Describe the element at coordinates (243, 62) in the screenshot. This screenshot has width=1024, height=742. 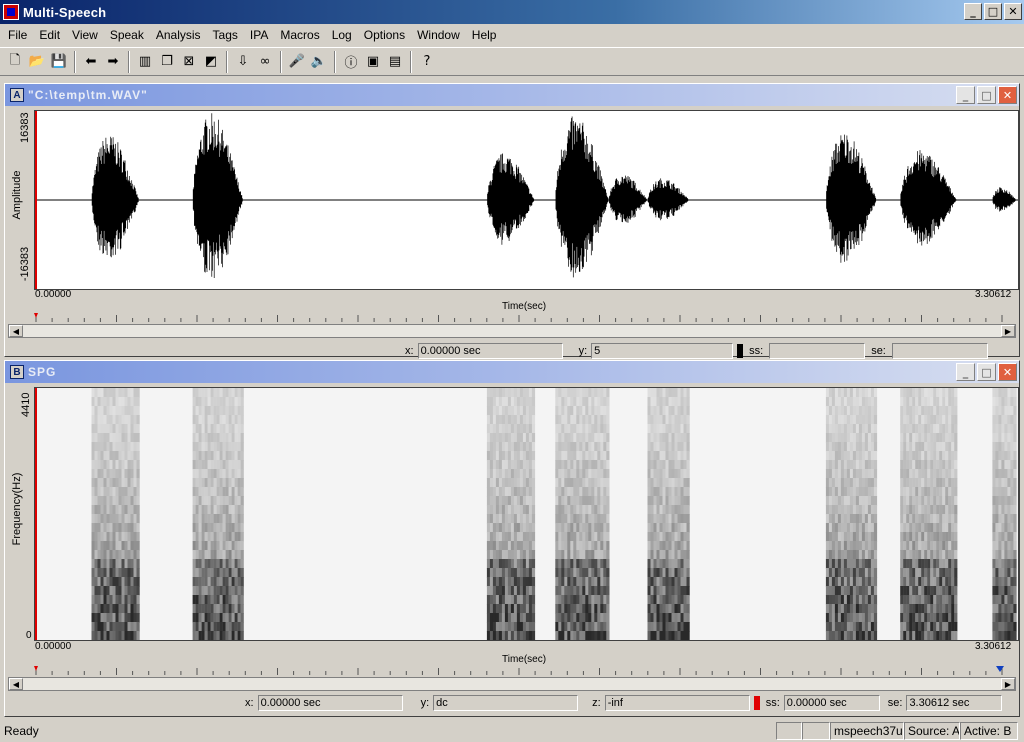
I see `download-button: ⇩` at that location.